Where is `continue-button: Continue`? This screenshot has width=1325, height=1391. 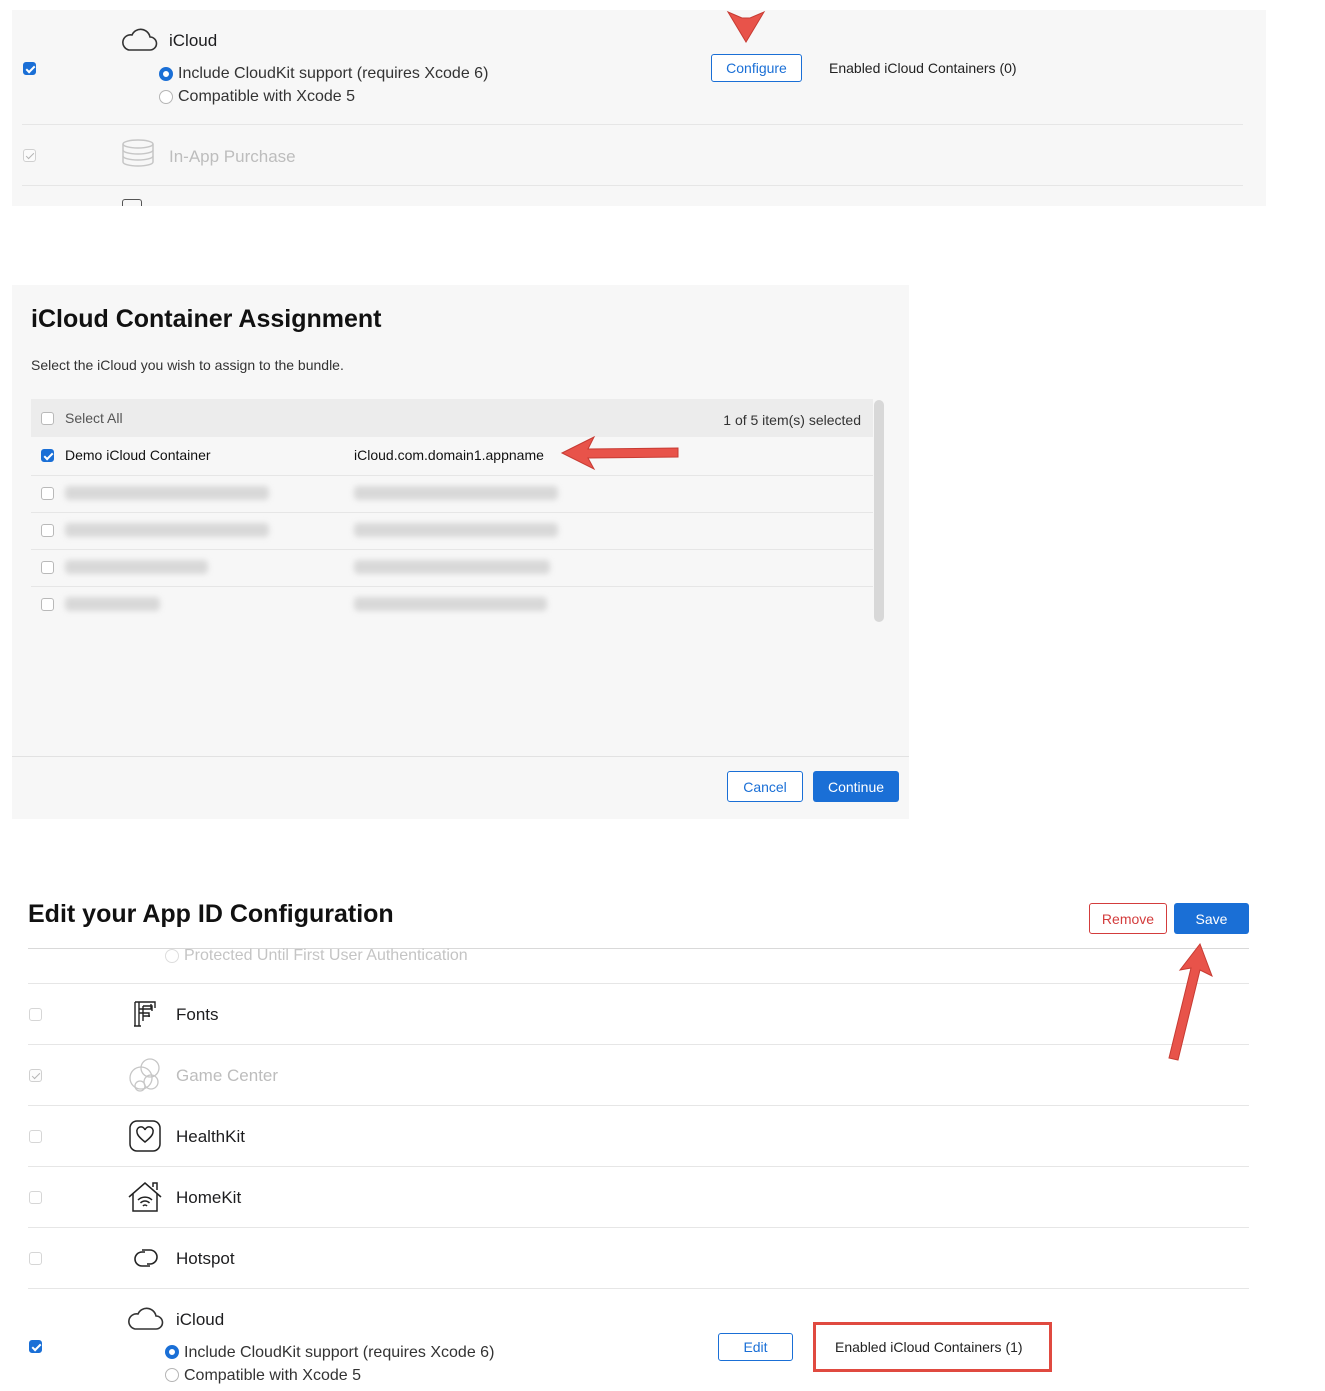
continue-button: Continue is located at coordinates (856, 786).